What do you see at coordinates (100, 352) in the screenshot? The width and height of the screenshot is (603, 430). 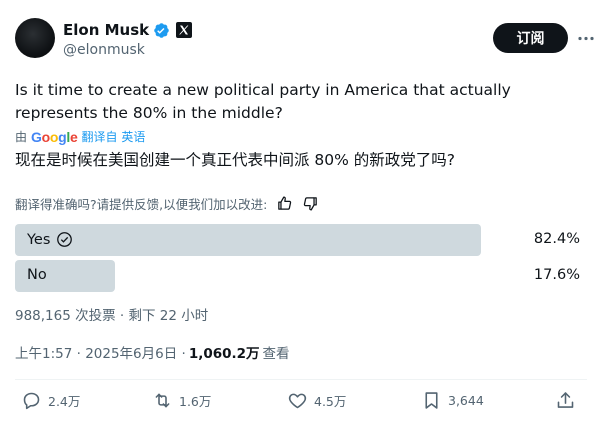 I see `tweet-timestamp: 上午1:57 · 2025年6月6日 ·` at bounding box center [100, 352].